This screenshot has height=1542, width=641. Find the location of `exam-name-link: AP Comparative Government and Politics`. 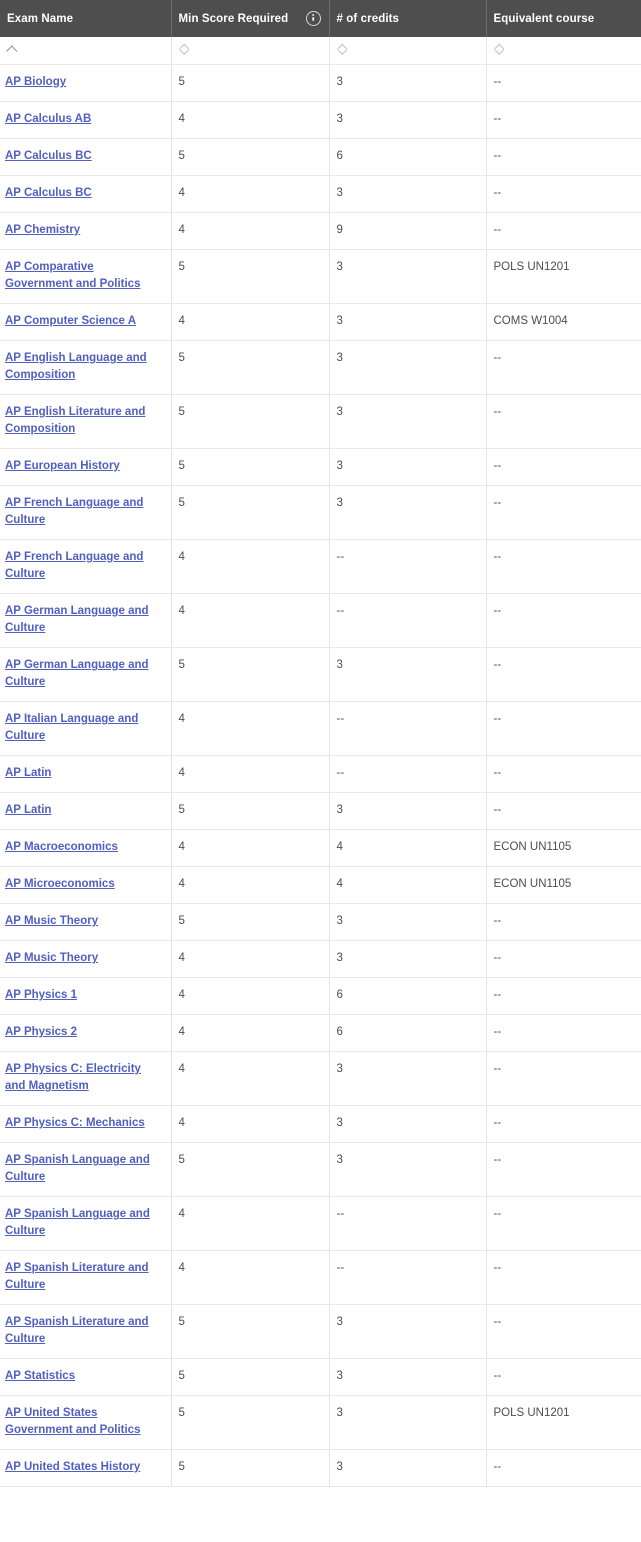

exam-name-link: AP Comparative Government and Politics is located at coordinates (72, 275).